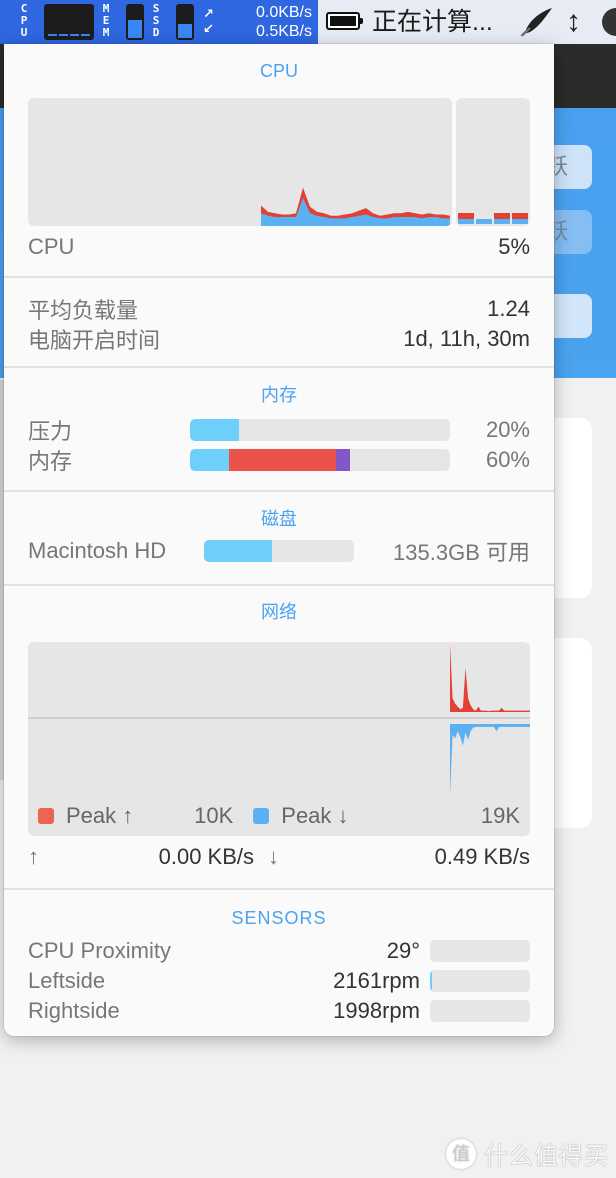  What do you see at coordinates (261, 816) in the screenshot?
I see `peak-down-swatch` at bounding box center [261, 816].